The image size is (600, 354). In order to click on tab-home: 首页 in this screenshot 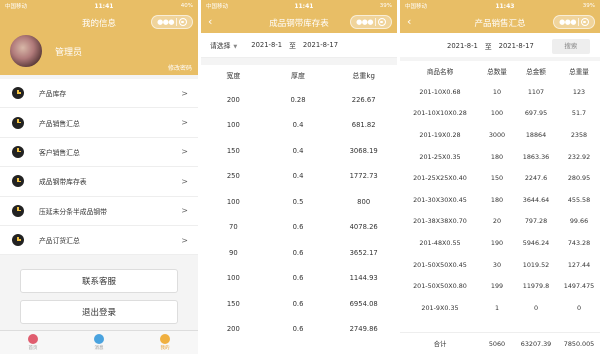, I will do `click(33, 342)`.